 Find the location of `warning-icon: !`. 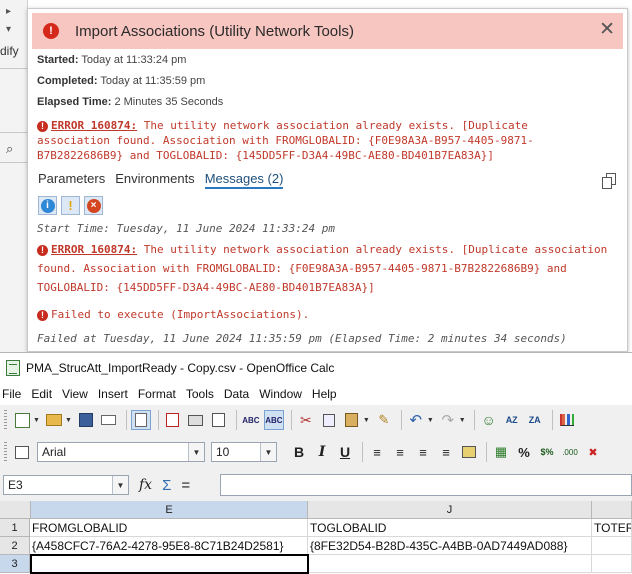

warning-icon: ! is located at coordinates (70, 205).